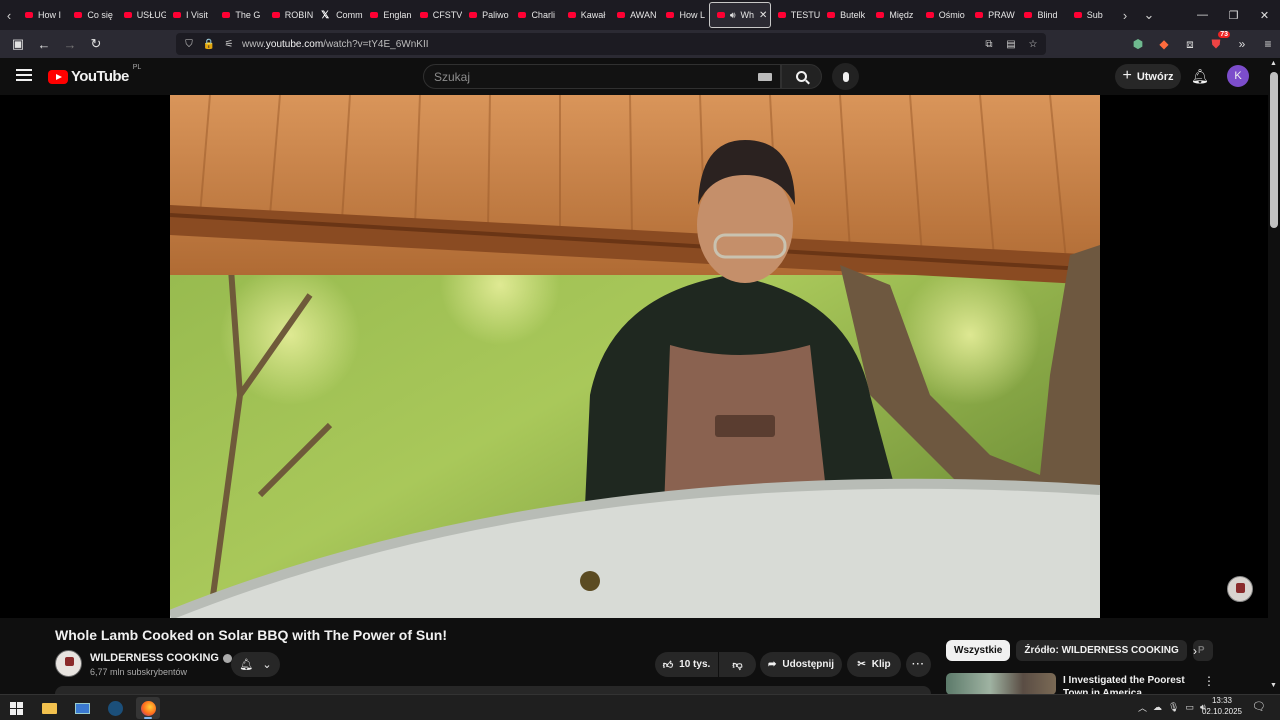 This screenshot has height=720, width=1280. Describe the element at coordinates (845, 76) in the screenshot. I see `voice-search-button` at that location.